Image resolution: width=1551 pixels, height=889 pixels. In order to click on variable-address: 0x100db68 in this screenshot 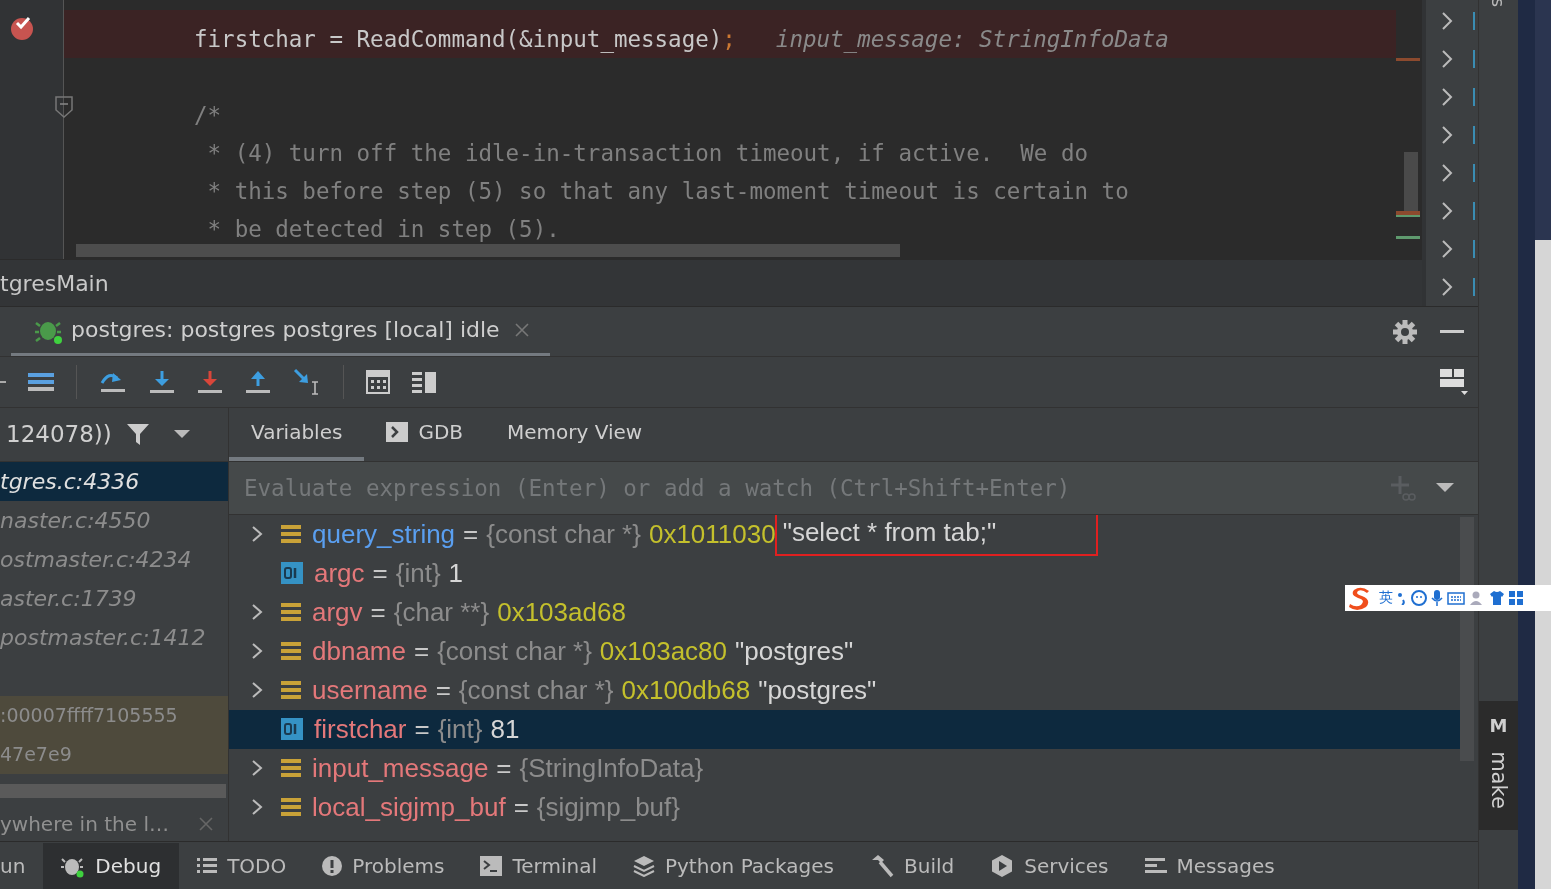, I will do `click(686, 690)`.